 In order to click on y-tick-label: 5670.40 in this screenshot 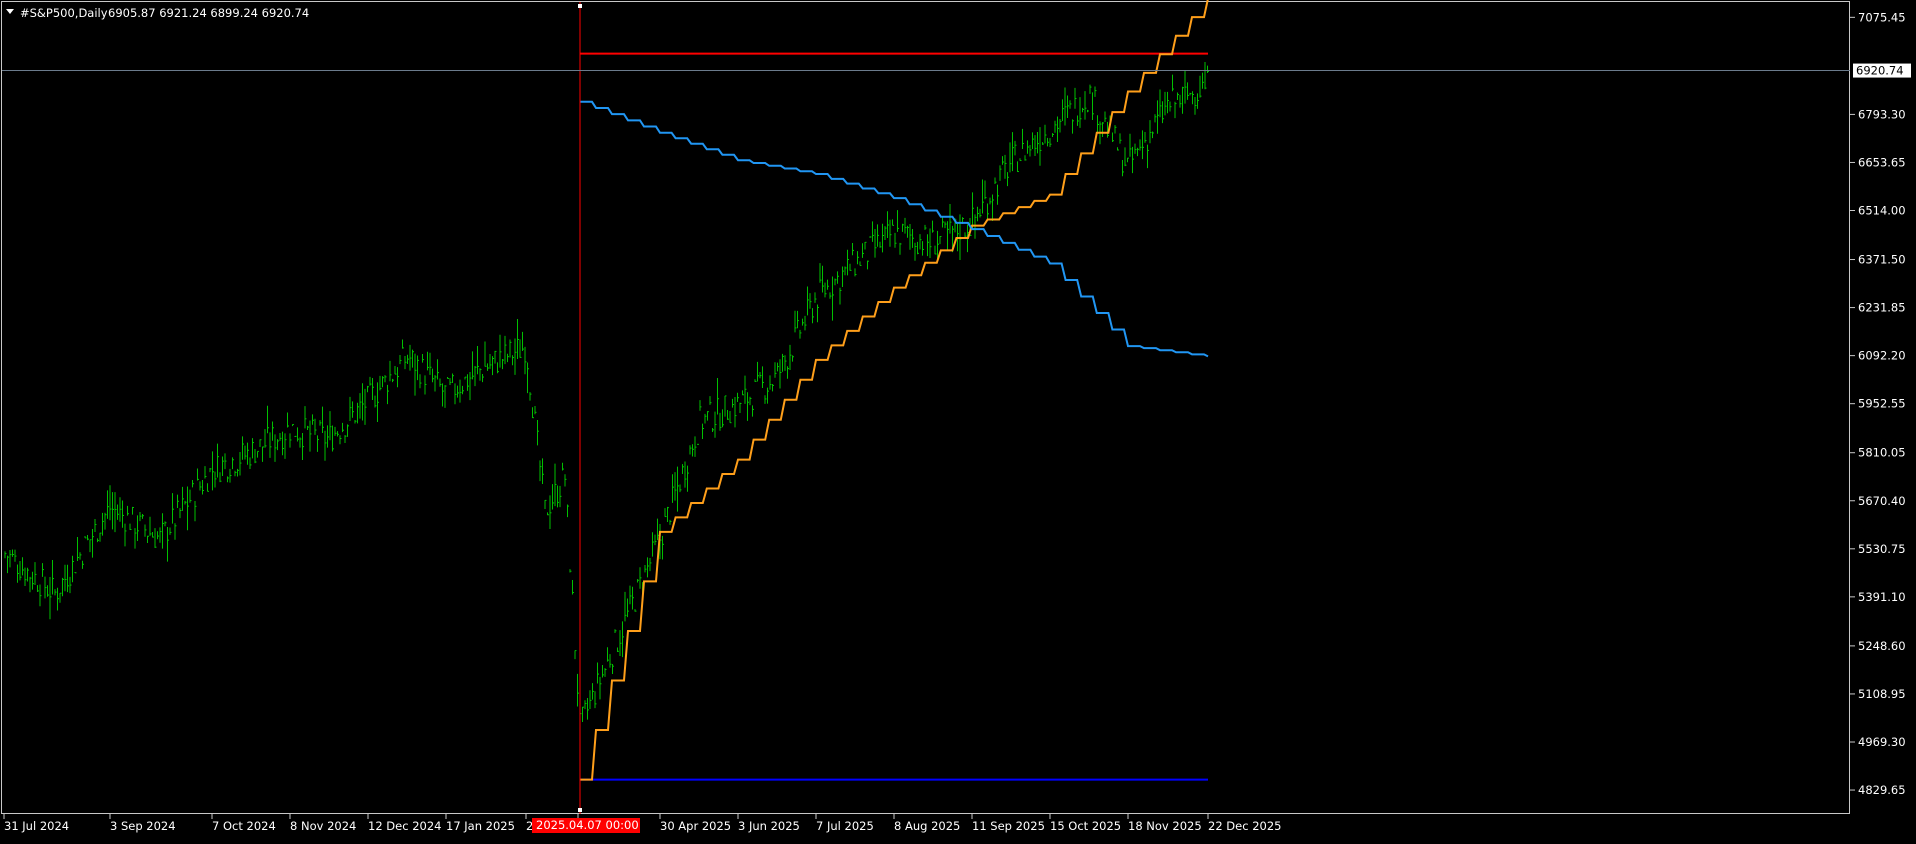, I will do `click(1882, 501)`.